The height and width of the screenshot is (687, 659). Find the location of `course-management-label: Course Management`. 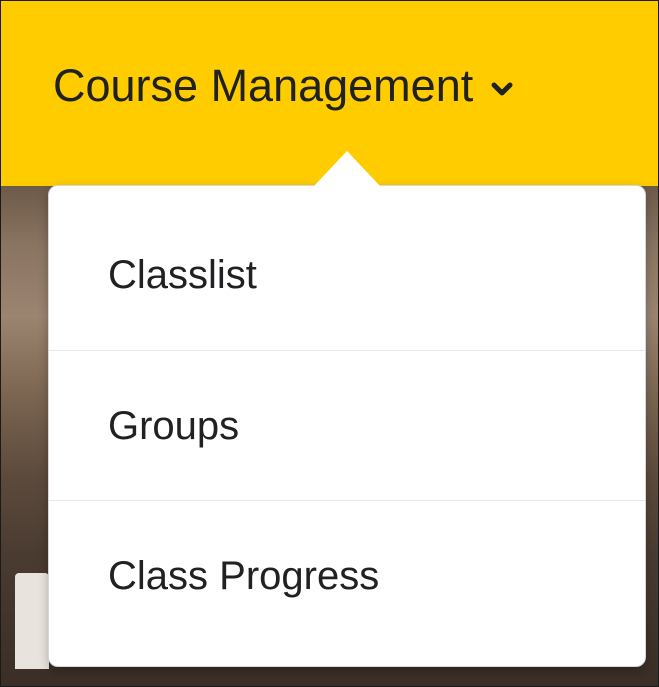

course-management-label: Course Management is located at coordinates (263, 85).